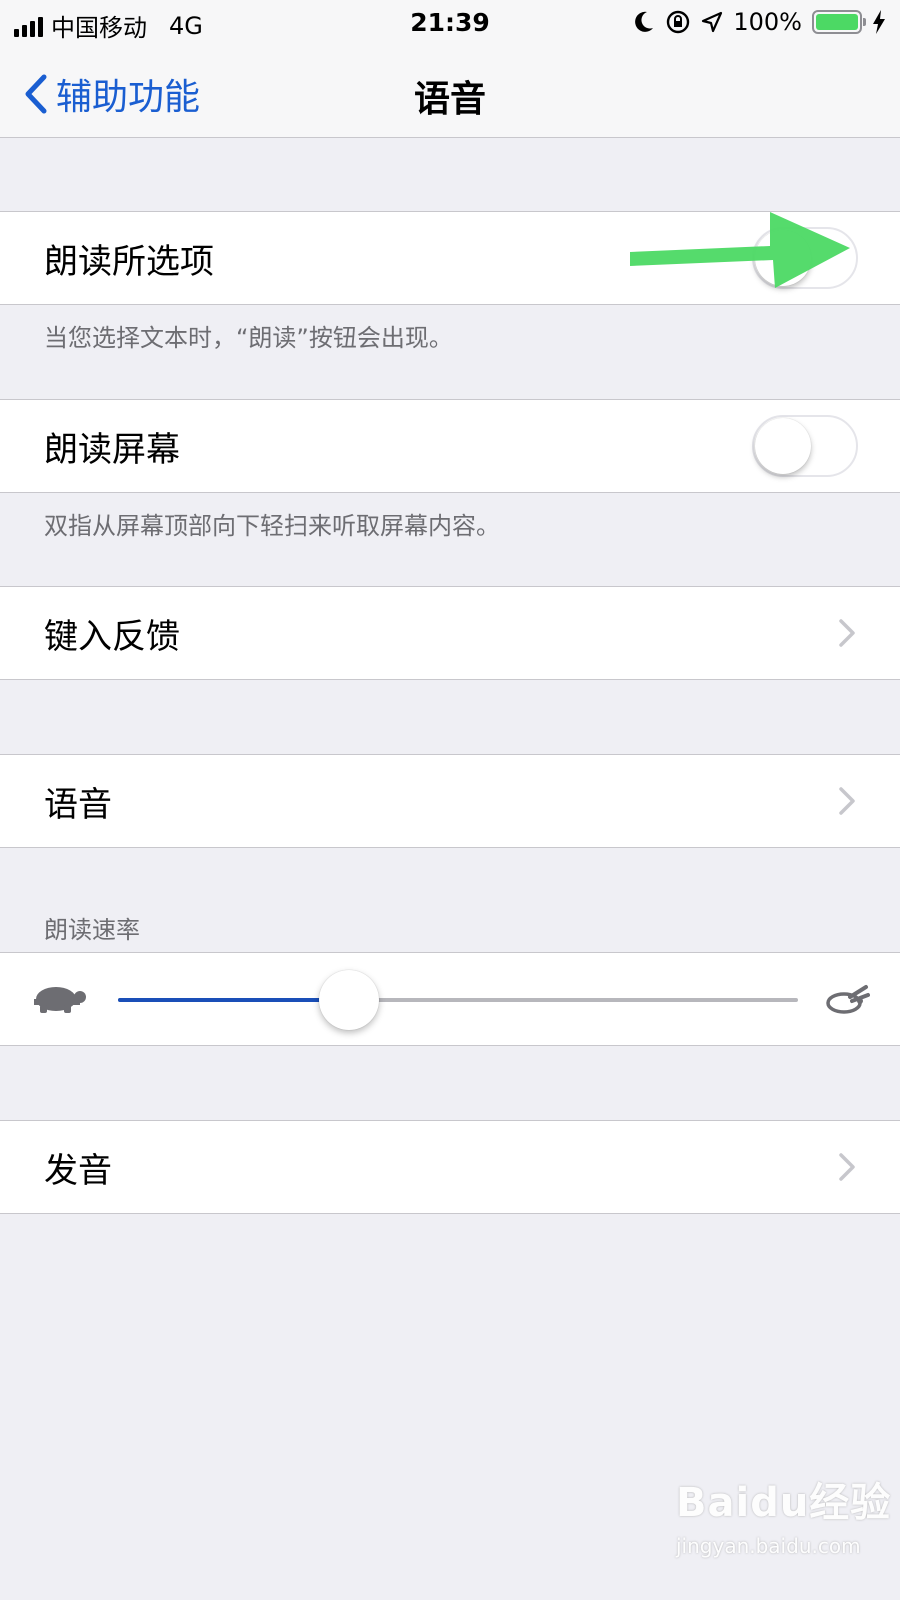 The width and height of the screenshot is (900, 1600). What do you see at coordinates (112, 636) in the screenshot?
I see `typing-feedback-label: 键入反馈` at bounding box center [112, 636].